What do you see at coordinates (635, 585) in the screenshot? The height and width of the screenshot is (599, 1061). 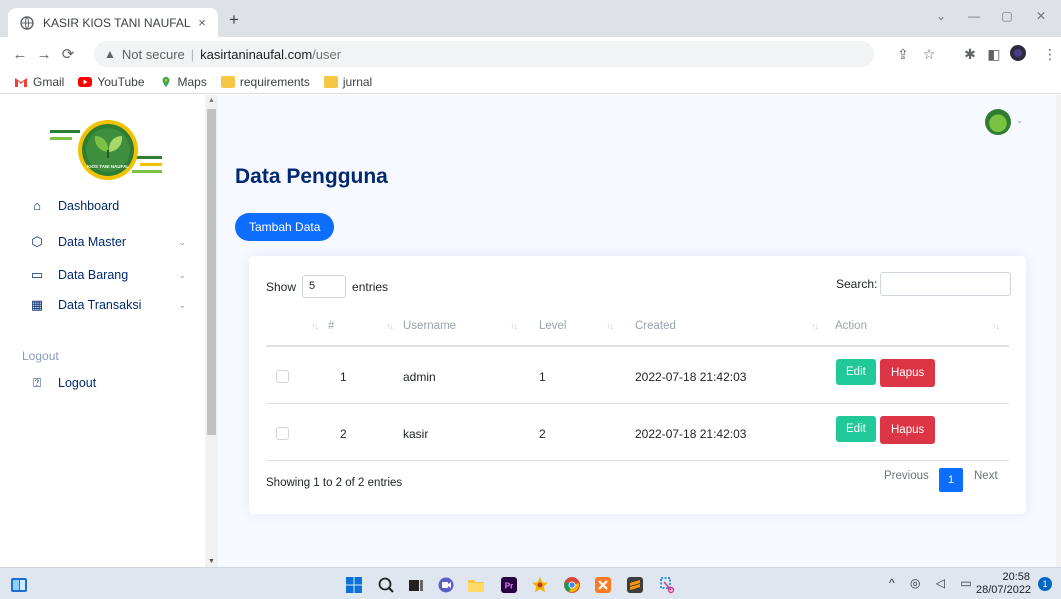 I see `sublime-text-icon` at bounding box center [635, 585].